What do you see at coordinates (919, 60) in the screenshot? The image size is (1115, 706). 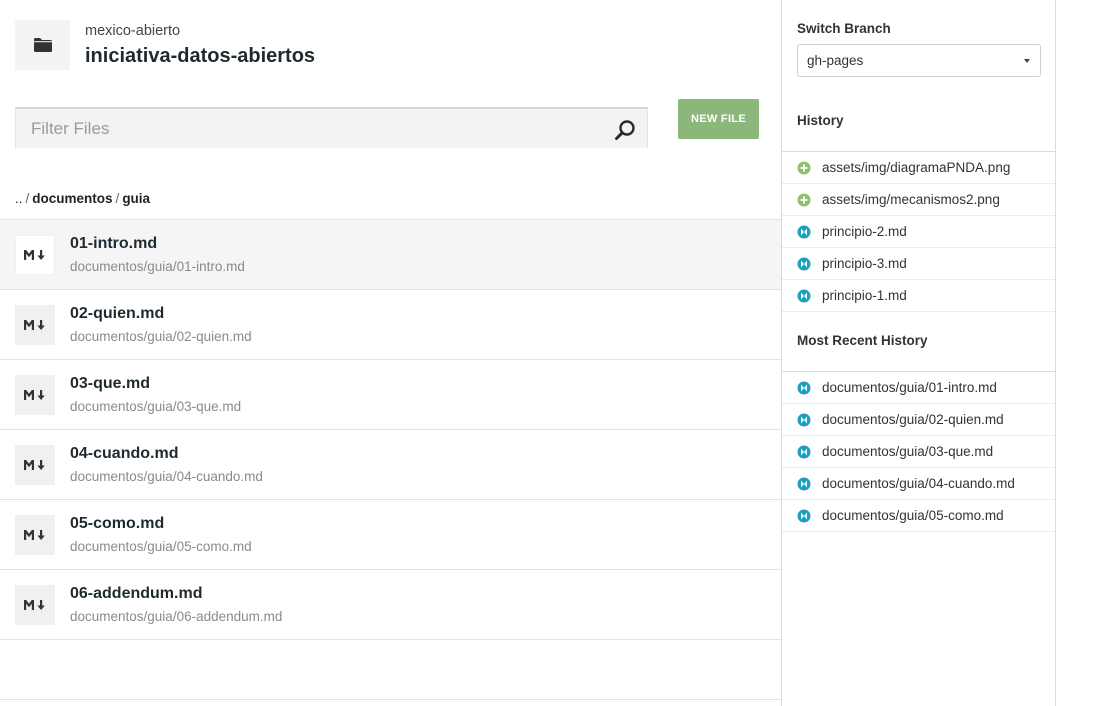 I see `branch-select: gh-pages` at bounding box center [919, 60].